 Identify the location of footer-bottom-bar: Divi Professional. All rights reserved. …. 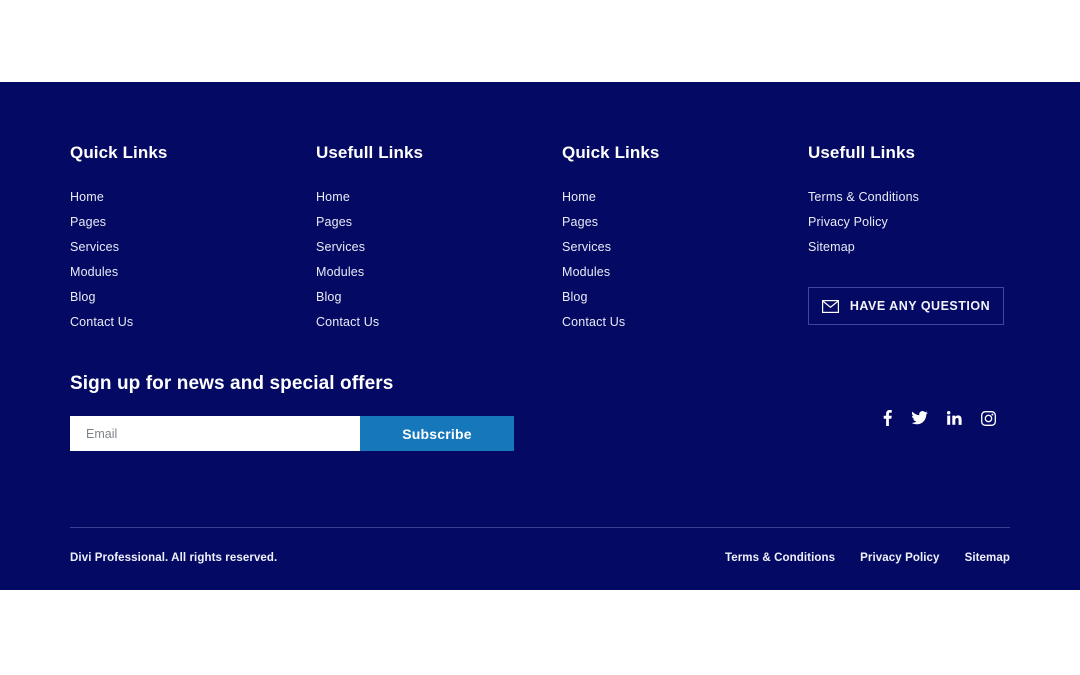
(540, 558).